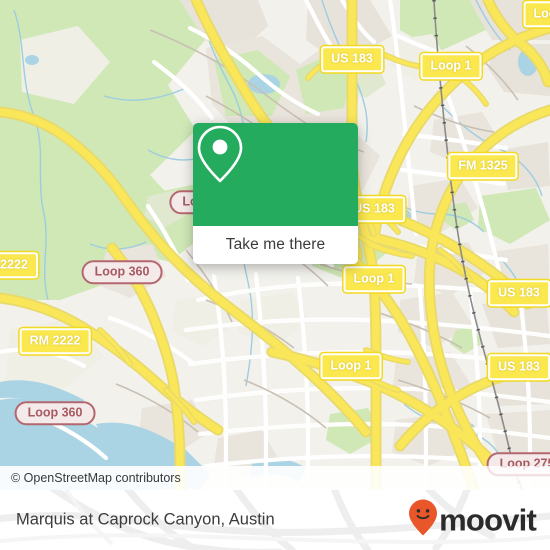  Describe the element at coordinates (90, 478) in the screenshot. I see `attribution-text: © OpenStreetMap contributors` at that location.